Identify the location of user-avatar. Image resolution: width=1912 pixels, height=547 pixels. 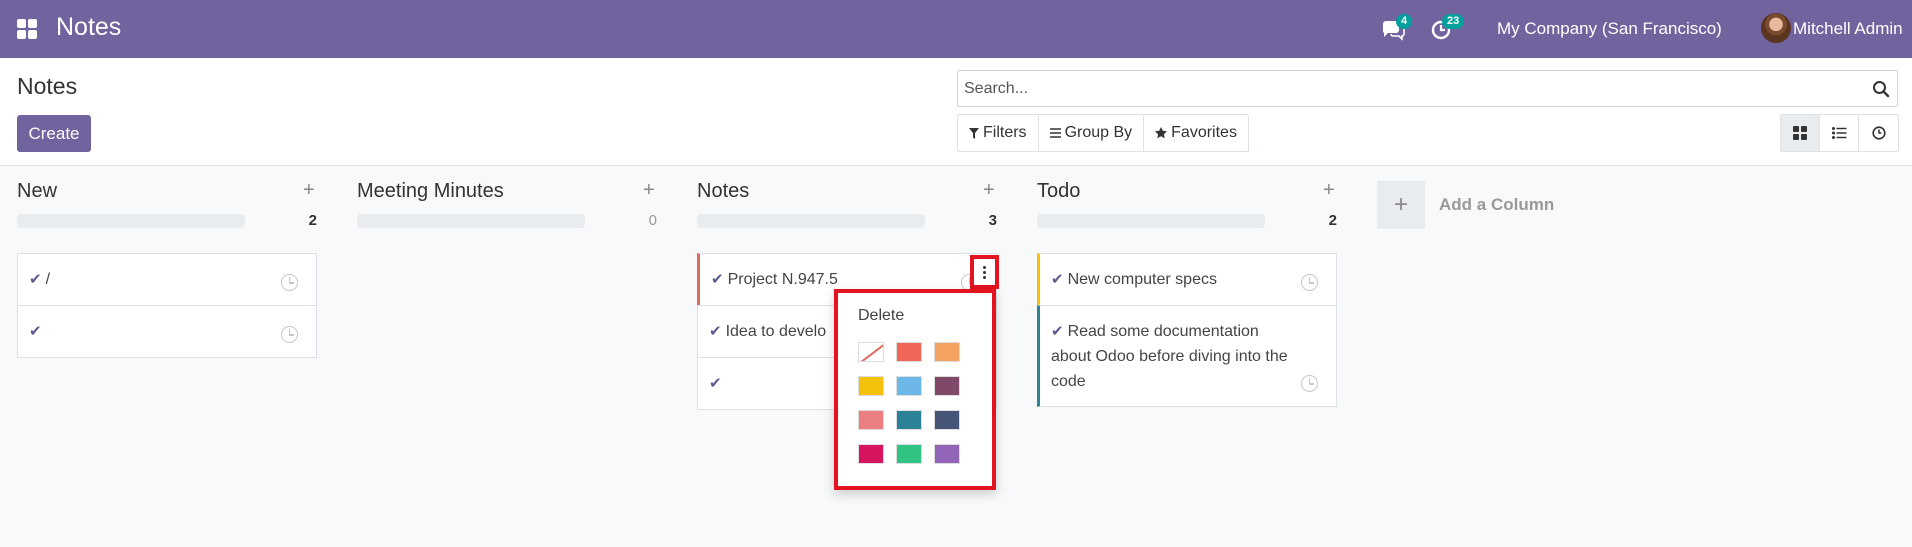
(1776, 28).